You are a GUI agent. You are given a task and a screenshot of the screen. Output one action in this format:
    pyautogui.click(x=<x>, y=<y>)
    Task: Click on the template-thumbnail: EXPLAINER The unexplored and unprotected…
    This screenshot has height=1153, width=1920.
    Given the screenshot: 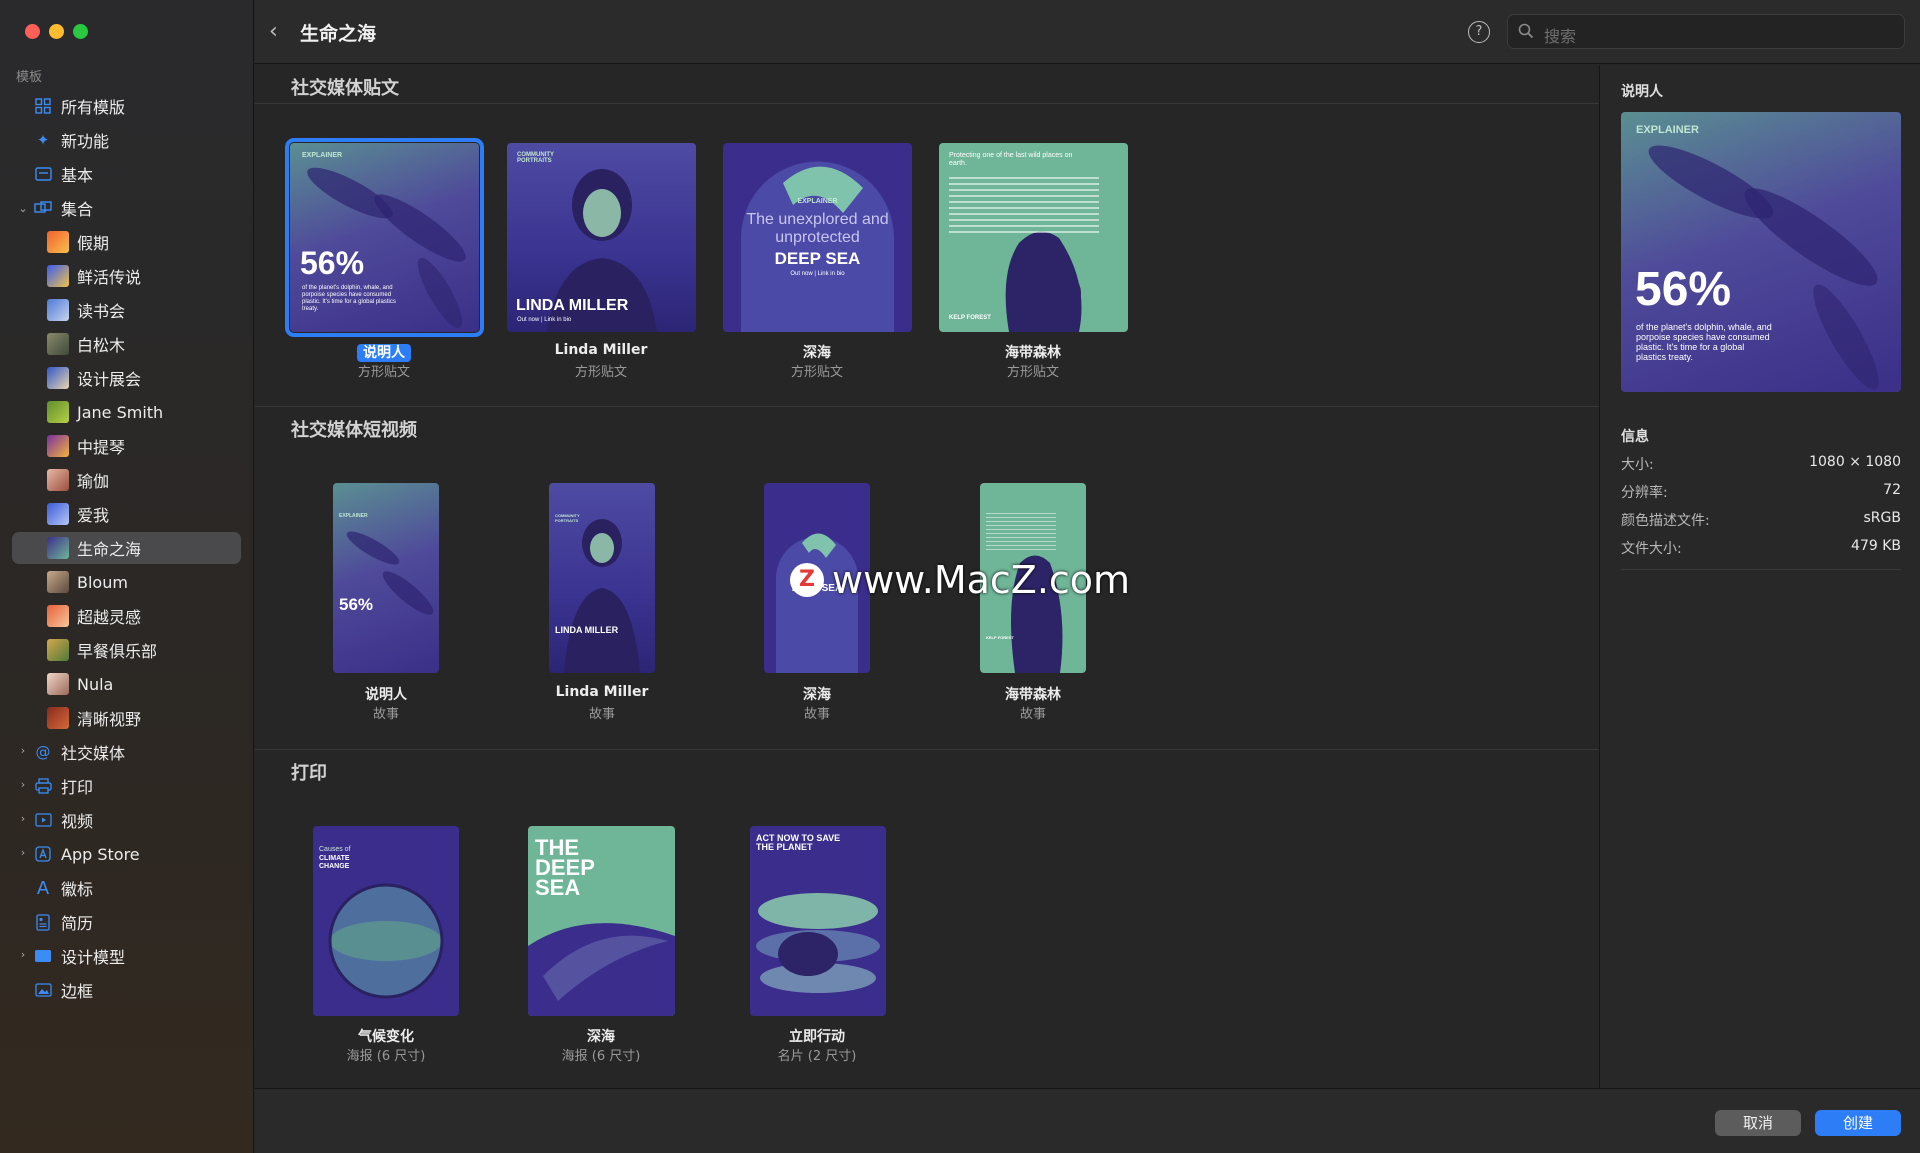 What is the action you would take?
    pyautogui.click(x=817, y=237)
    